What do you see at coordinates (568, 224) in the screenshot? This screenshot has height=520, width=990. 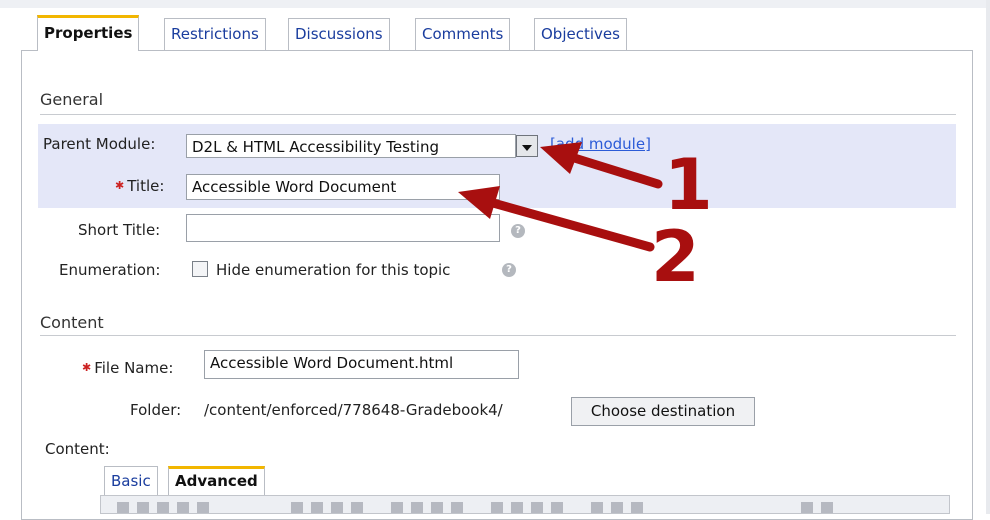 I see `arrow-2-shaft` at bounding box center [568, 224].